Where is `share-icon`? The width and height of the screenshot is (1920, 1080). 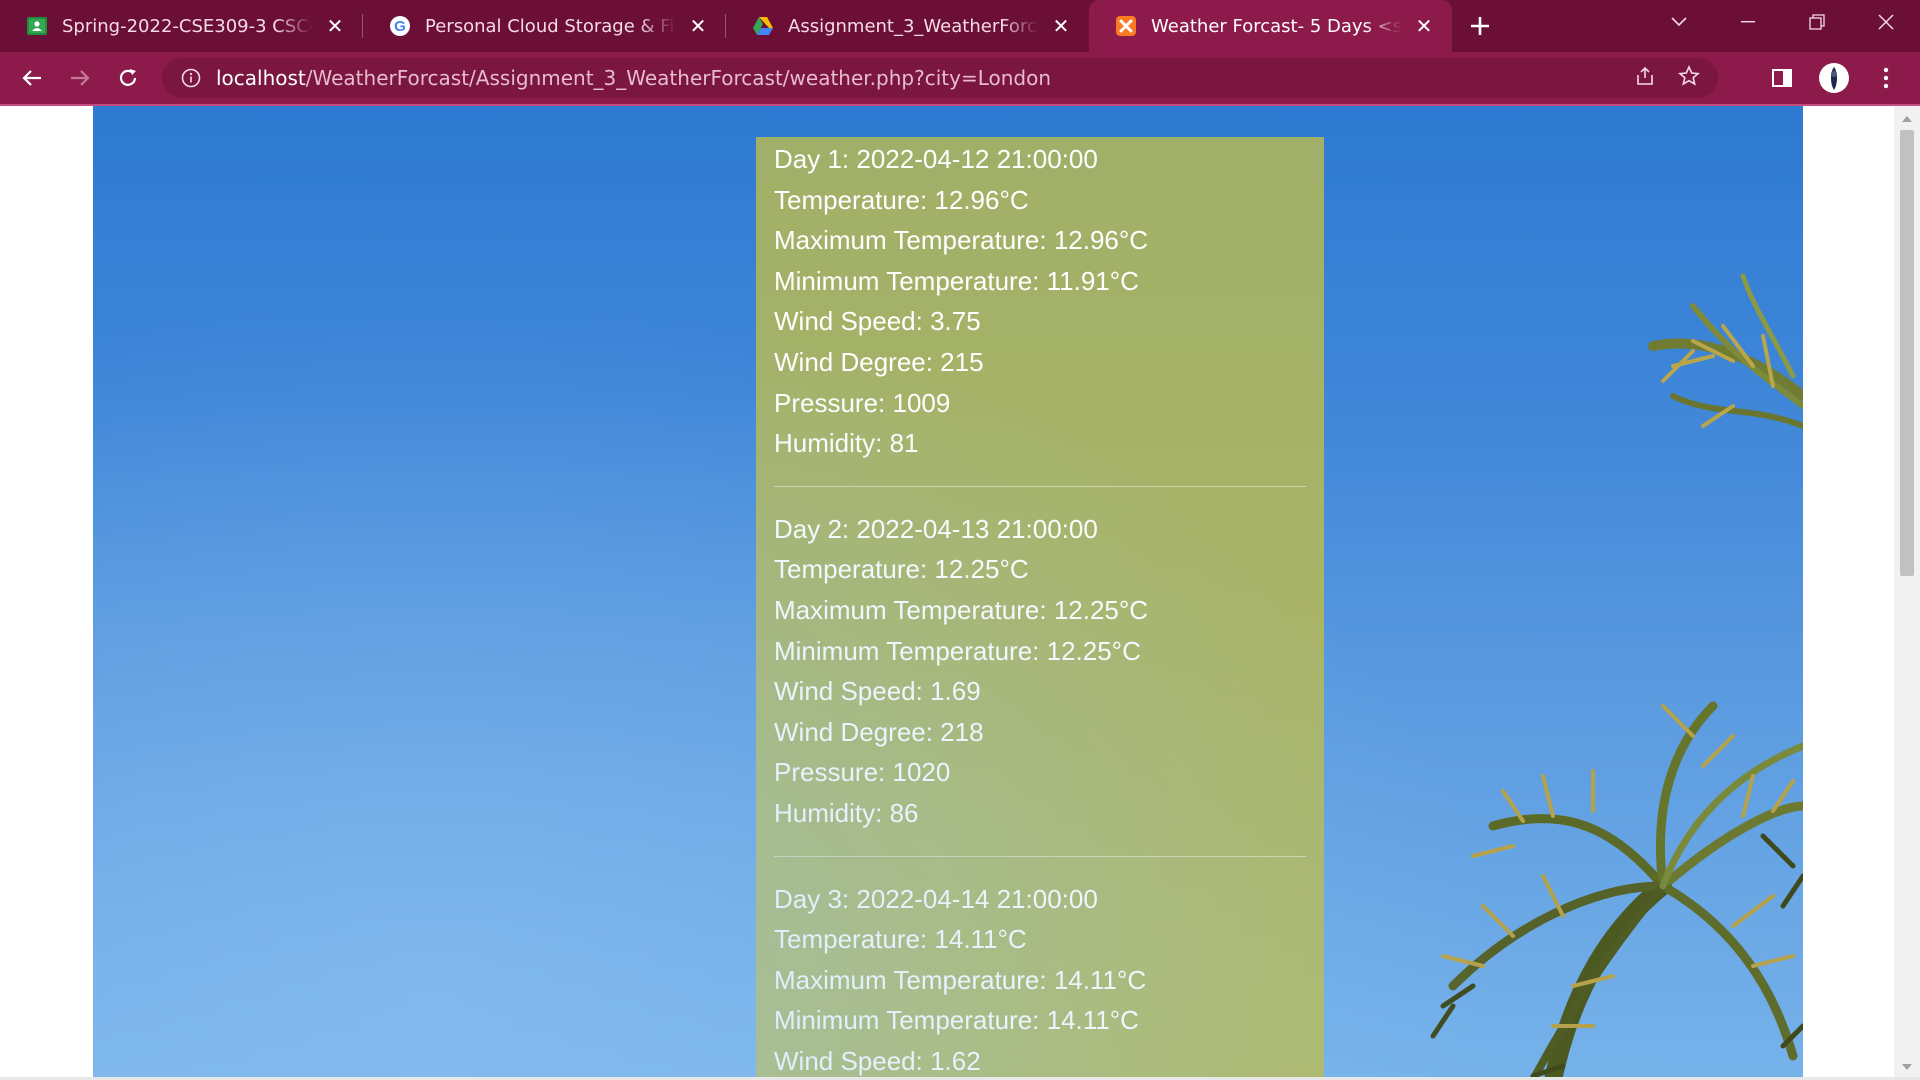
share-icon is located at coordinates (1645, 78).